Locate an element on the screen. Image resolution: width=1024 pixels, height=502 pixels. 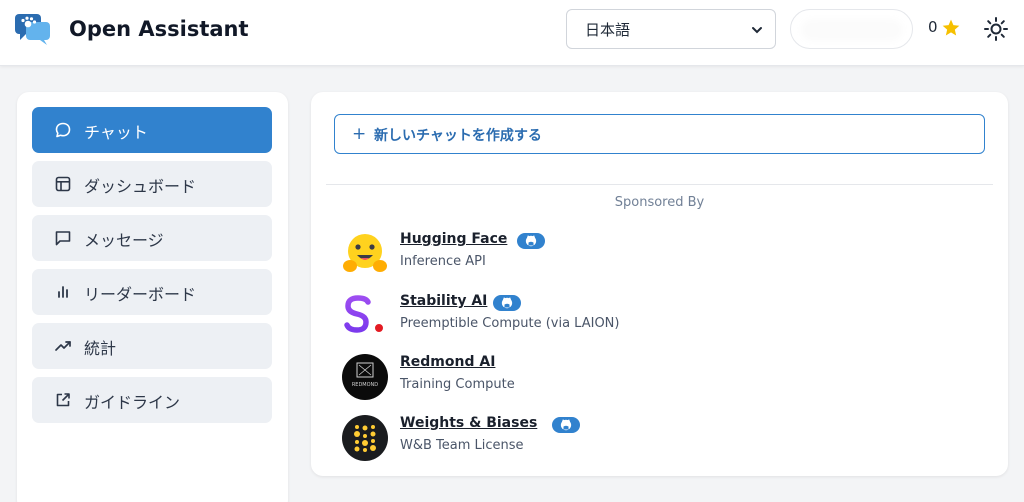
sidebar-item-dashboard: ダッシュボード is located at coordinates (152, 184).